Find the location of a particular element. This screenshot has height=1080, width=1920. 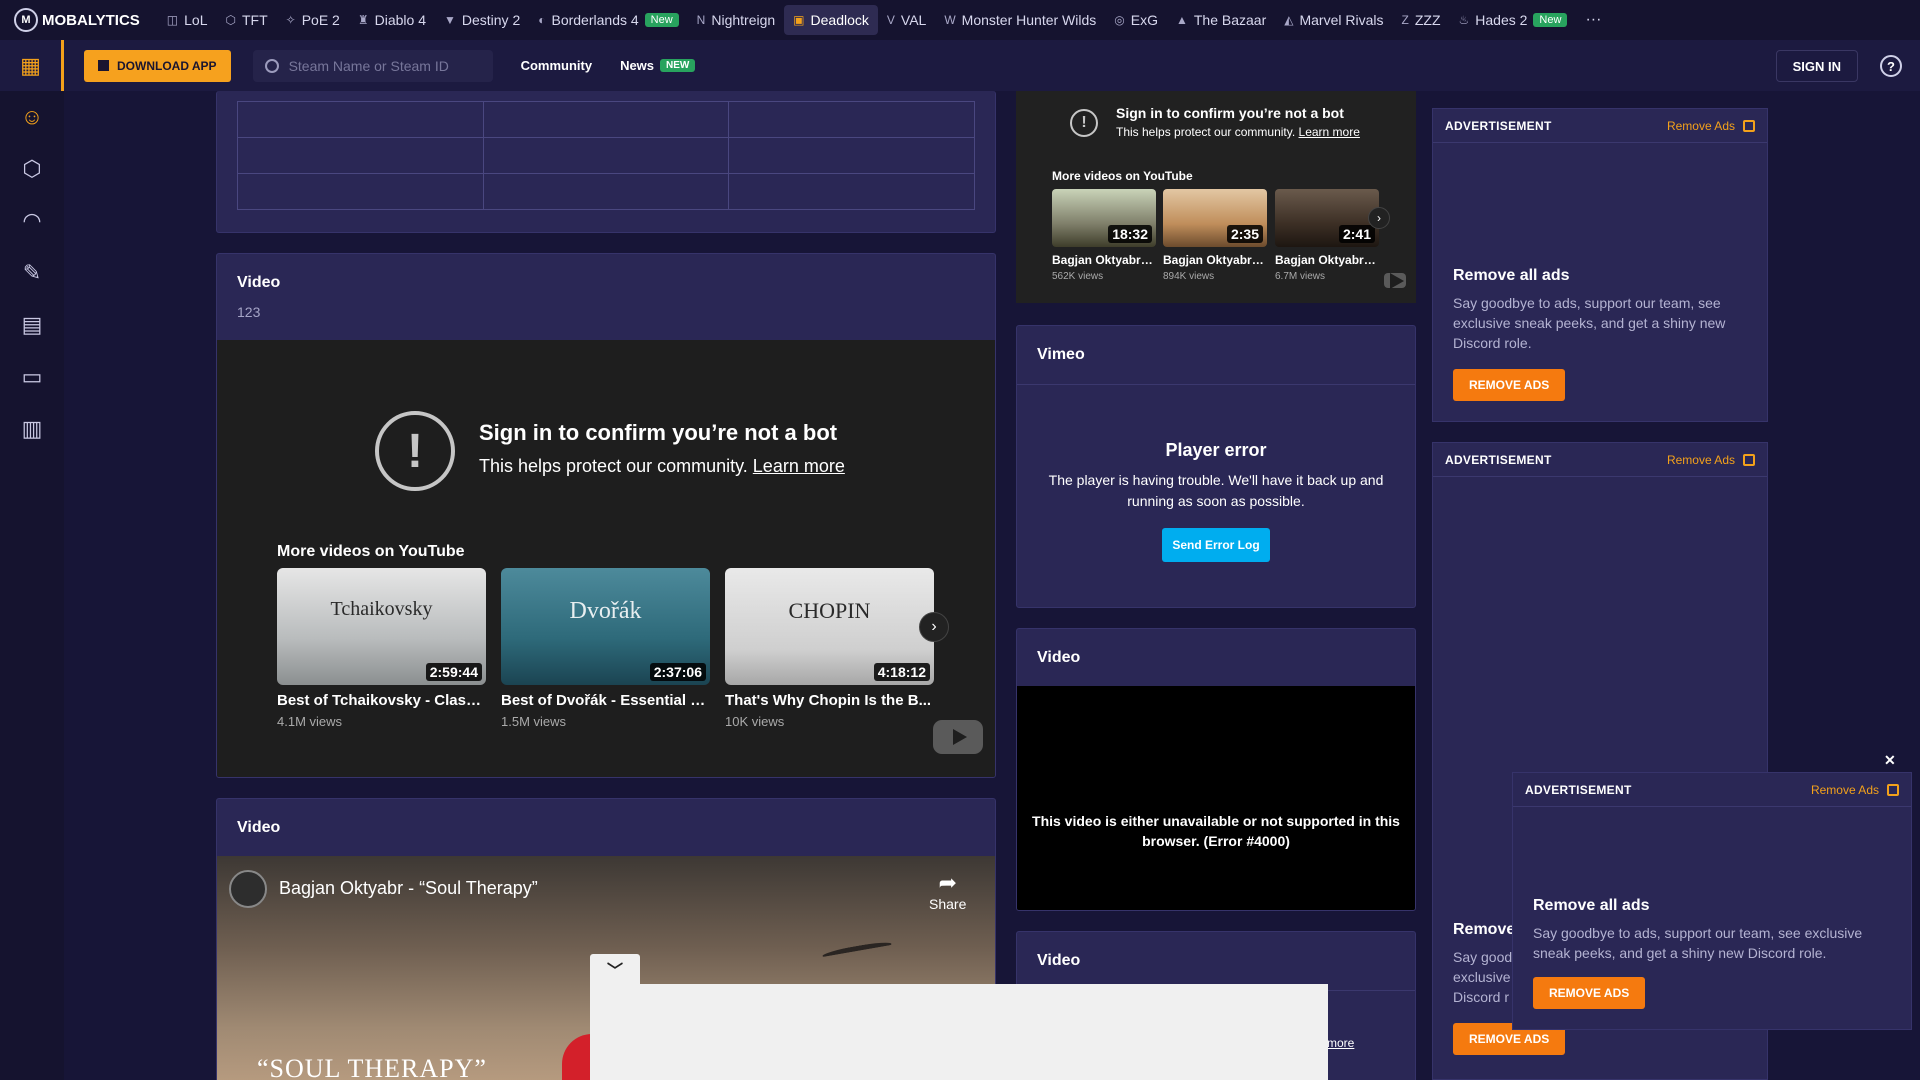

share-label: Share is located at coordinates (948, 904).